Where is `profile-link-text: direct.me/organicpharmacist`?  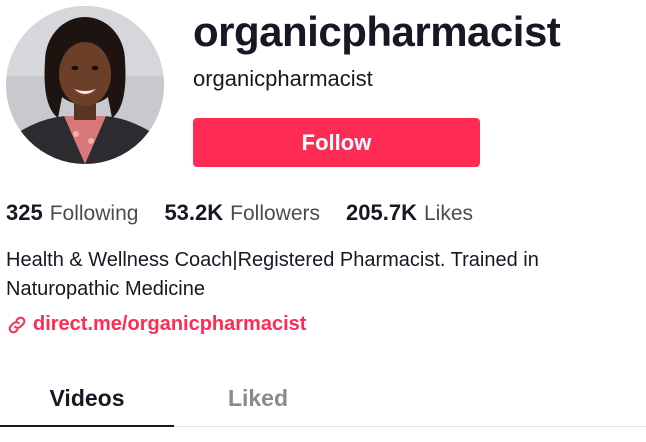 profile-link-text: direct.me/organicpharmacist is located at coordinates (170, 324).